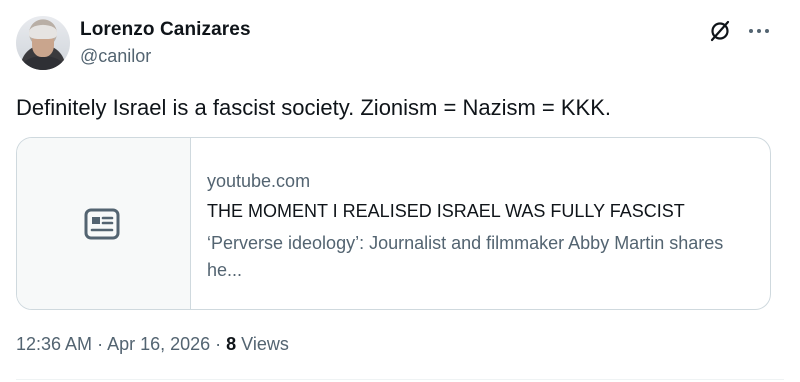 The height and width of the screenshot is (382, 800). I want to click on article-icon, so click(102, 224).